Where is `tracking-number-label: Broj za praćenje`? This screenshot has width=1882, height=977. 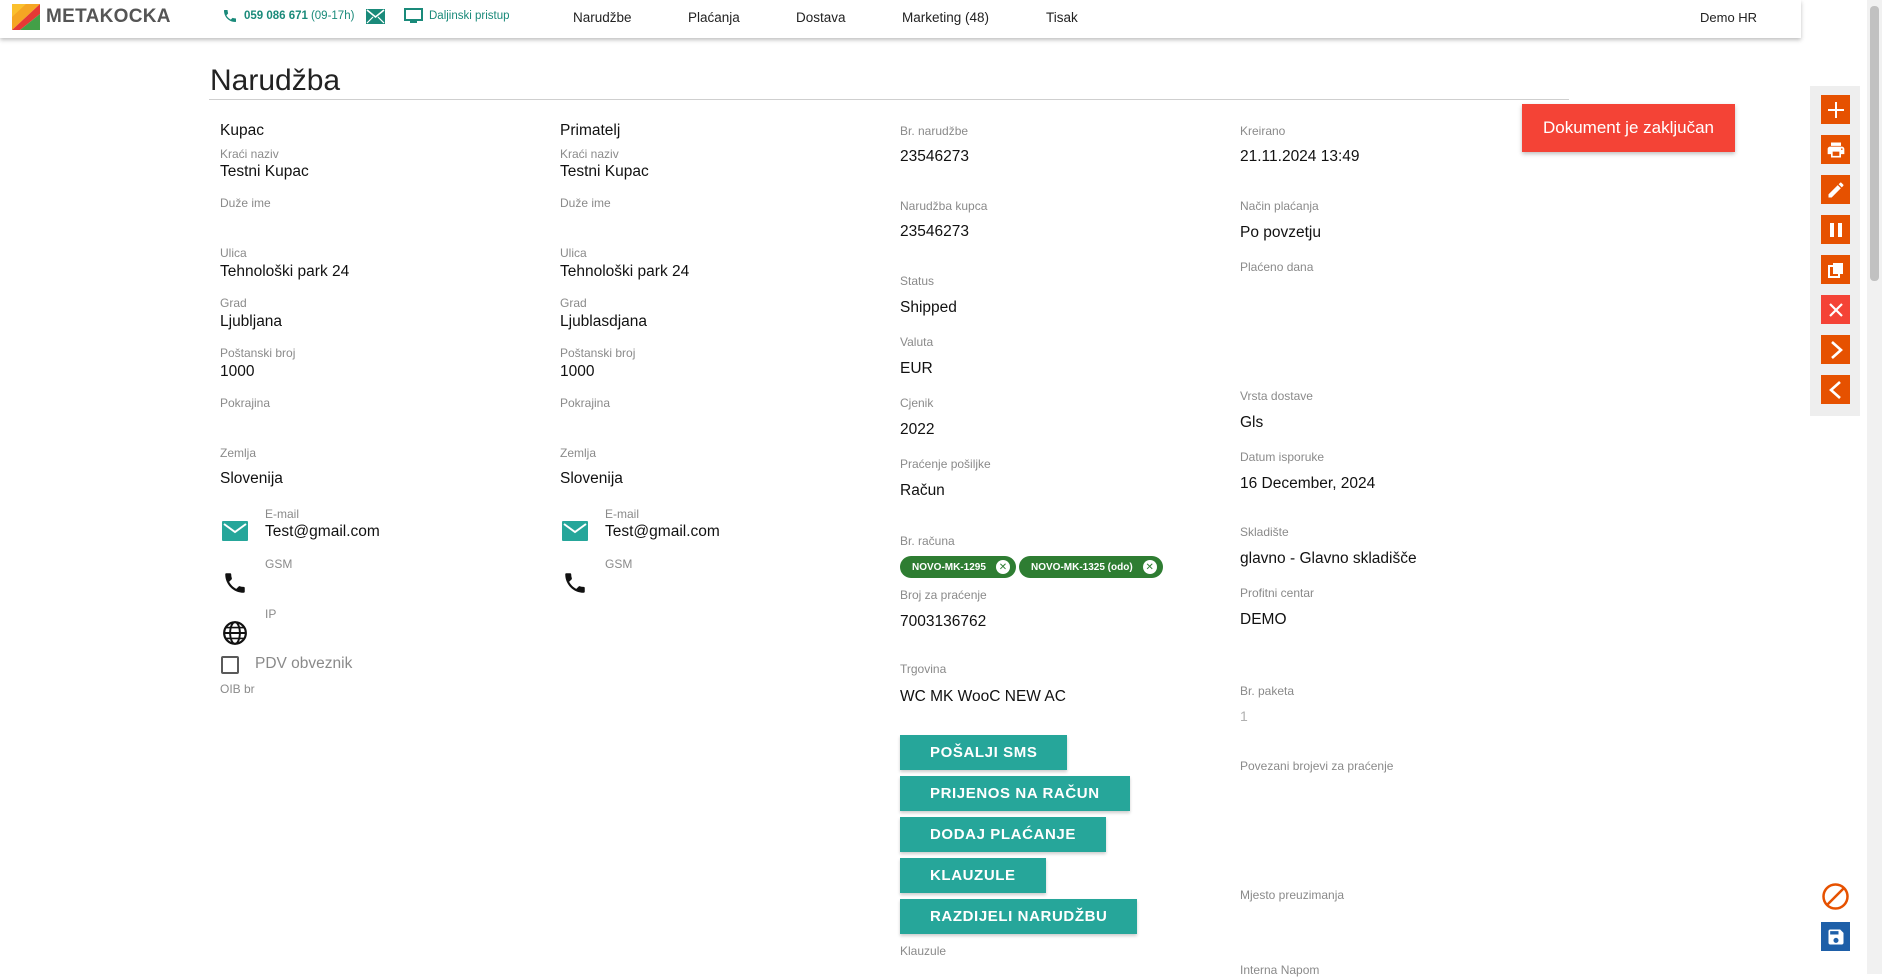 tracking-number-label: Broj za praćenje is located at coordinates (943, 595).